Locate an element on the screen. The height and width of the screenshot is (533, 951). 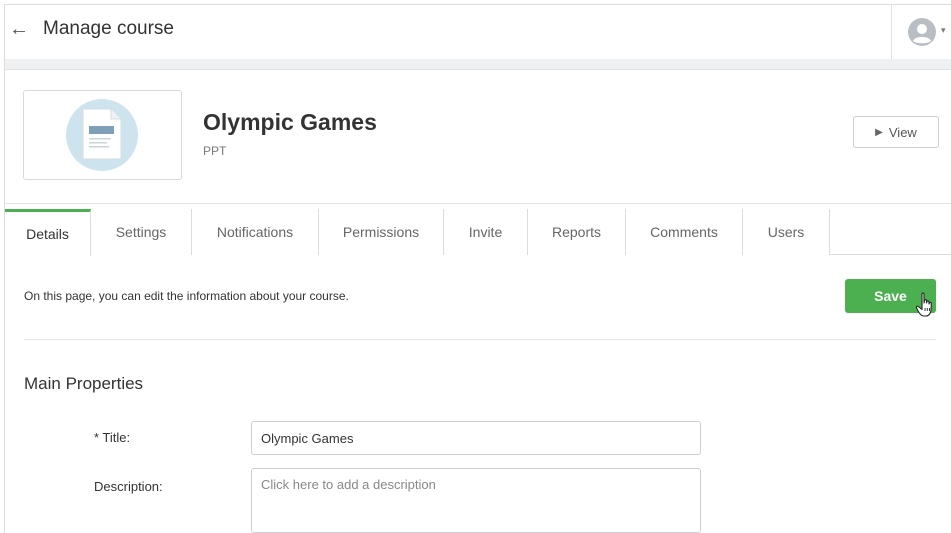
header-separator is located at coordinates (478, 64).